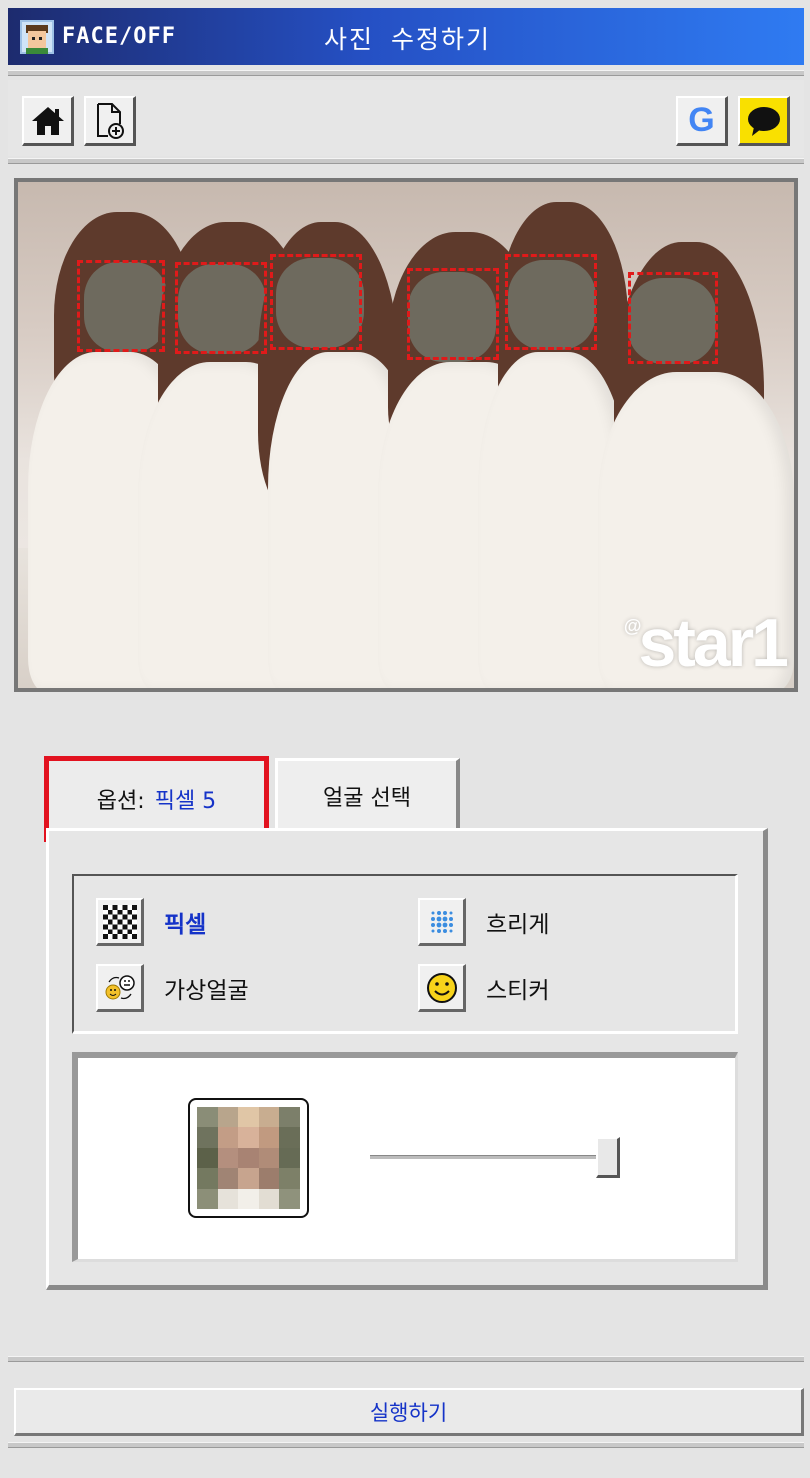  Describe the element at coordinates (495, 1157) in the screenshot. I see `pixel-size-slider-track` at that location.